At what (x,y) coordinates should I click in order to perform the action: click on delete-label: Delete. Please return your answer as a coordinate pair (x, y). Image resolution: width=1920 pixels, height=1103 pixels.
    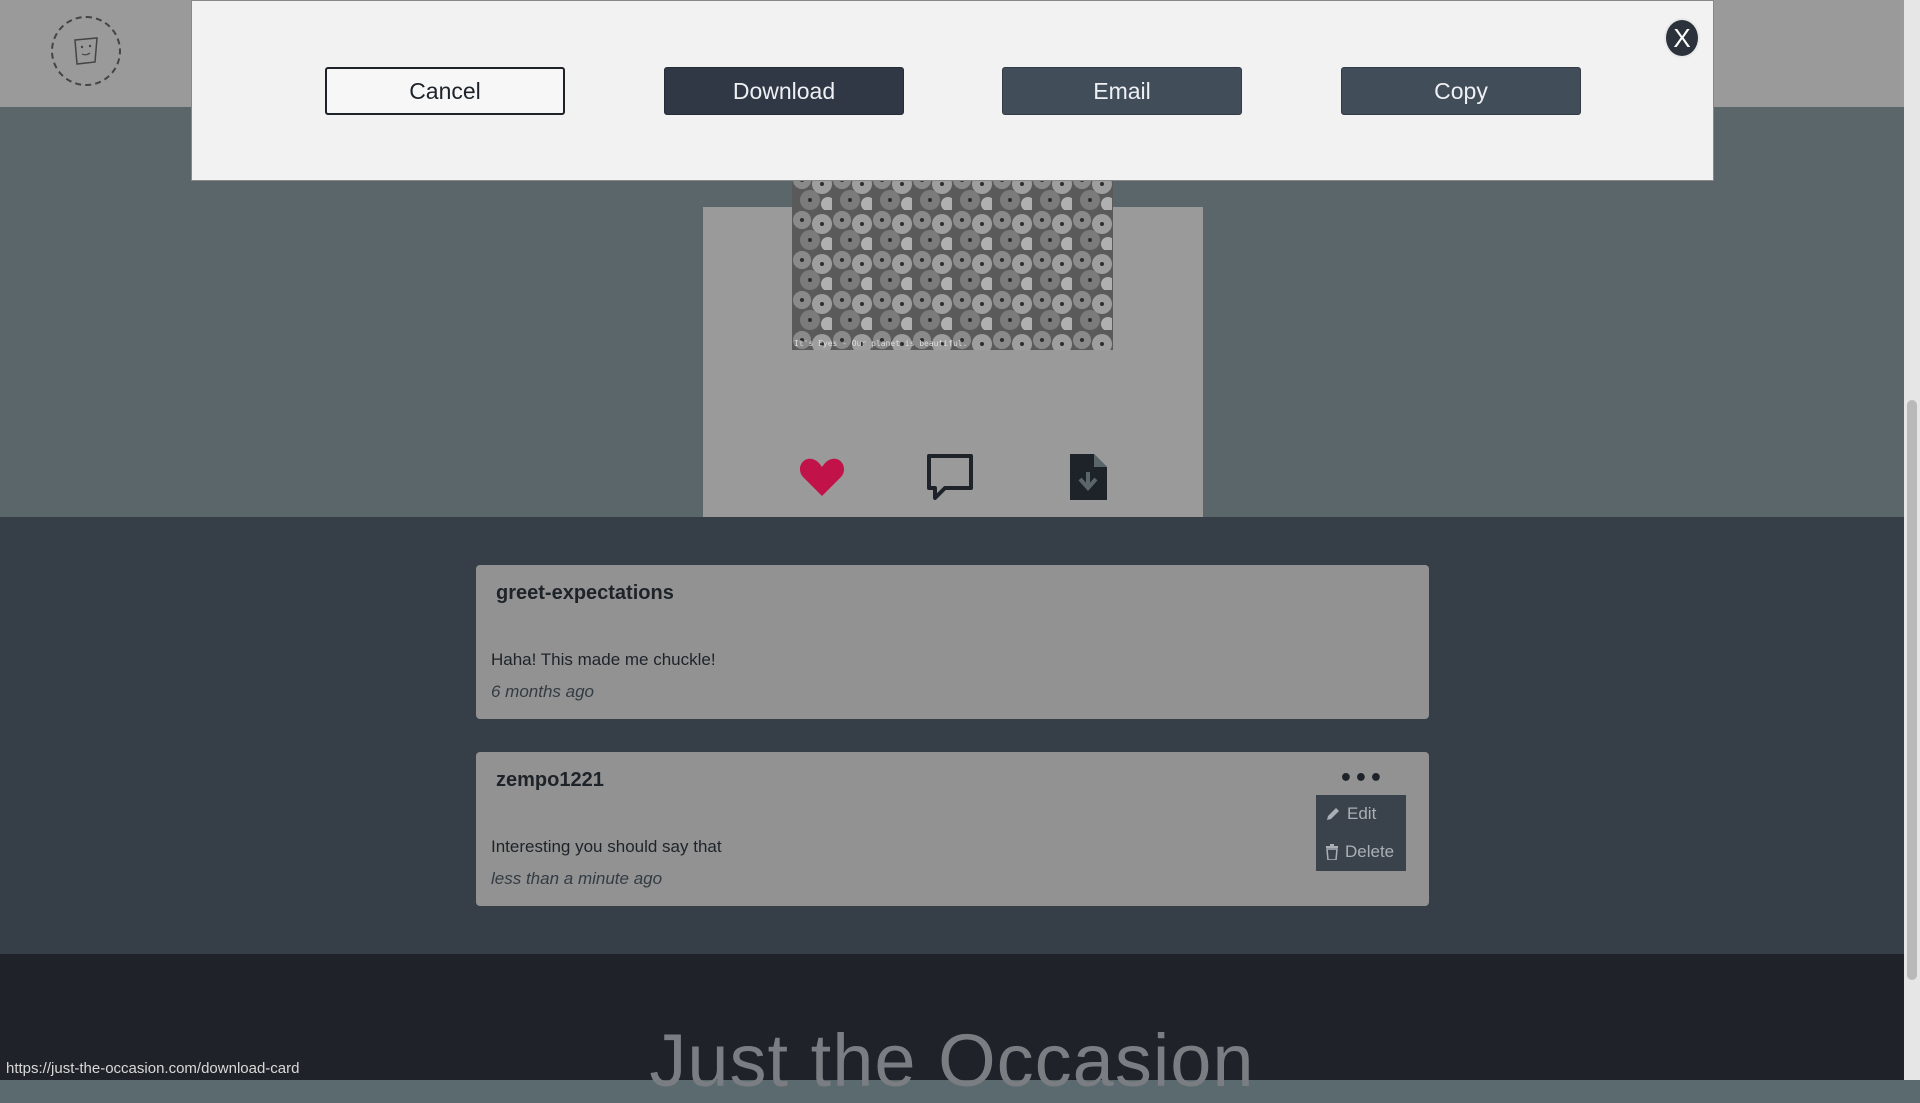
    Looking at the image, I should click on (1370, 851).